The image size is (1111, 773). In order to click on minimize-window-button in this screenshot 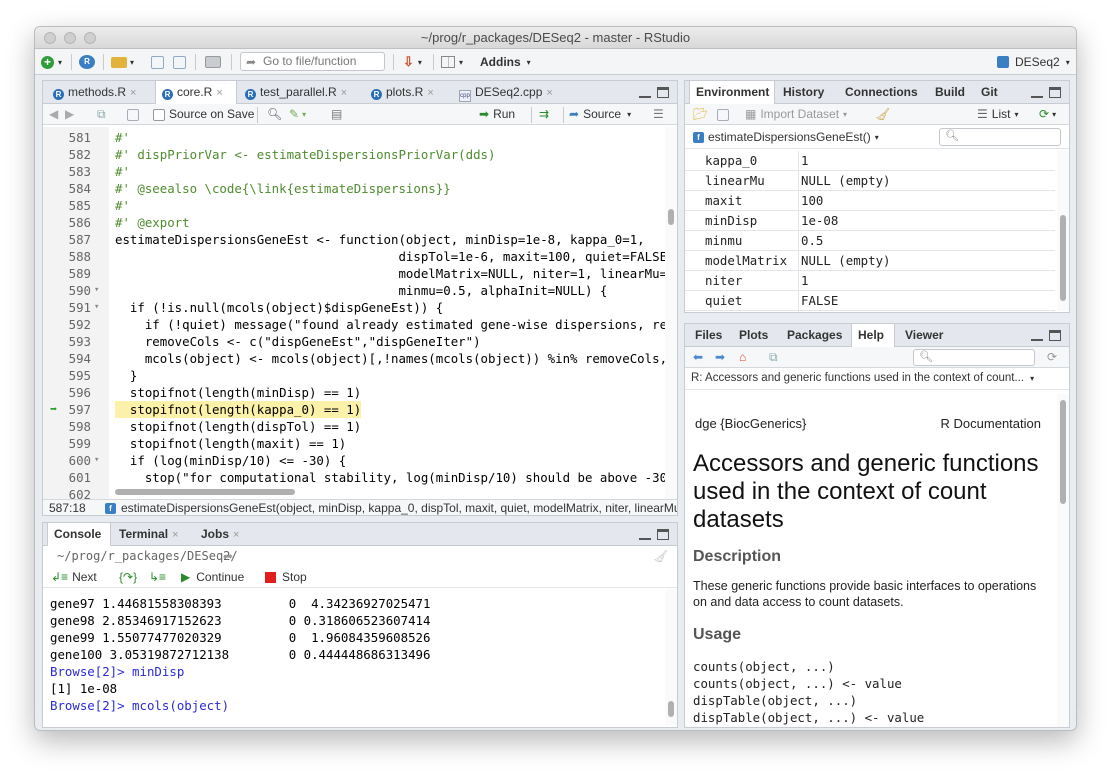, I will do `click(70, 38)`.